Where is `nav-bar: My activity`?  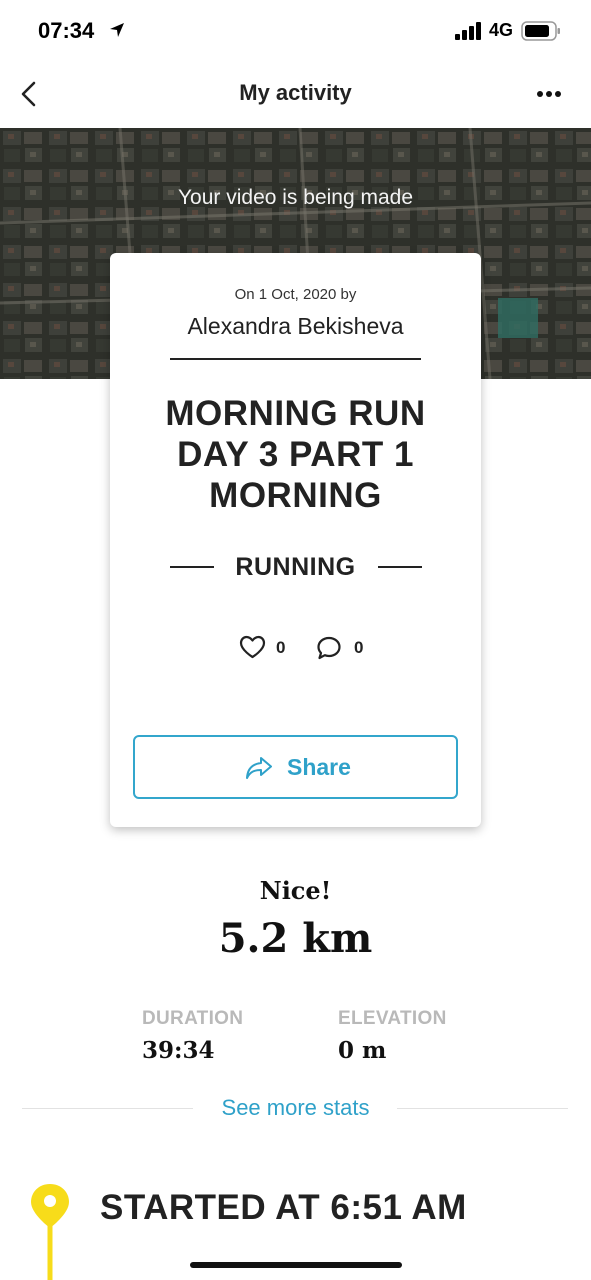
nav-bar: My activity is located at coordinates (295, 96).